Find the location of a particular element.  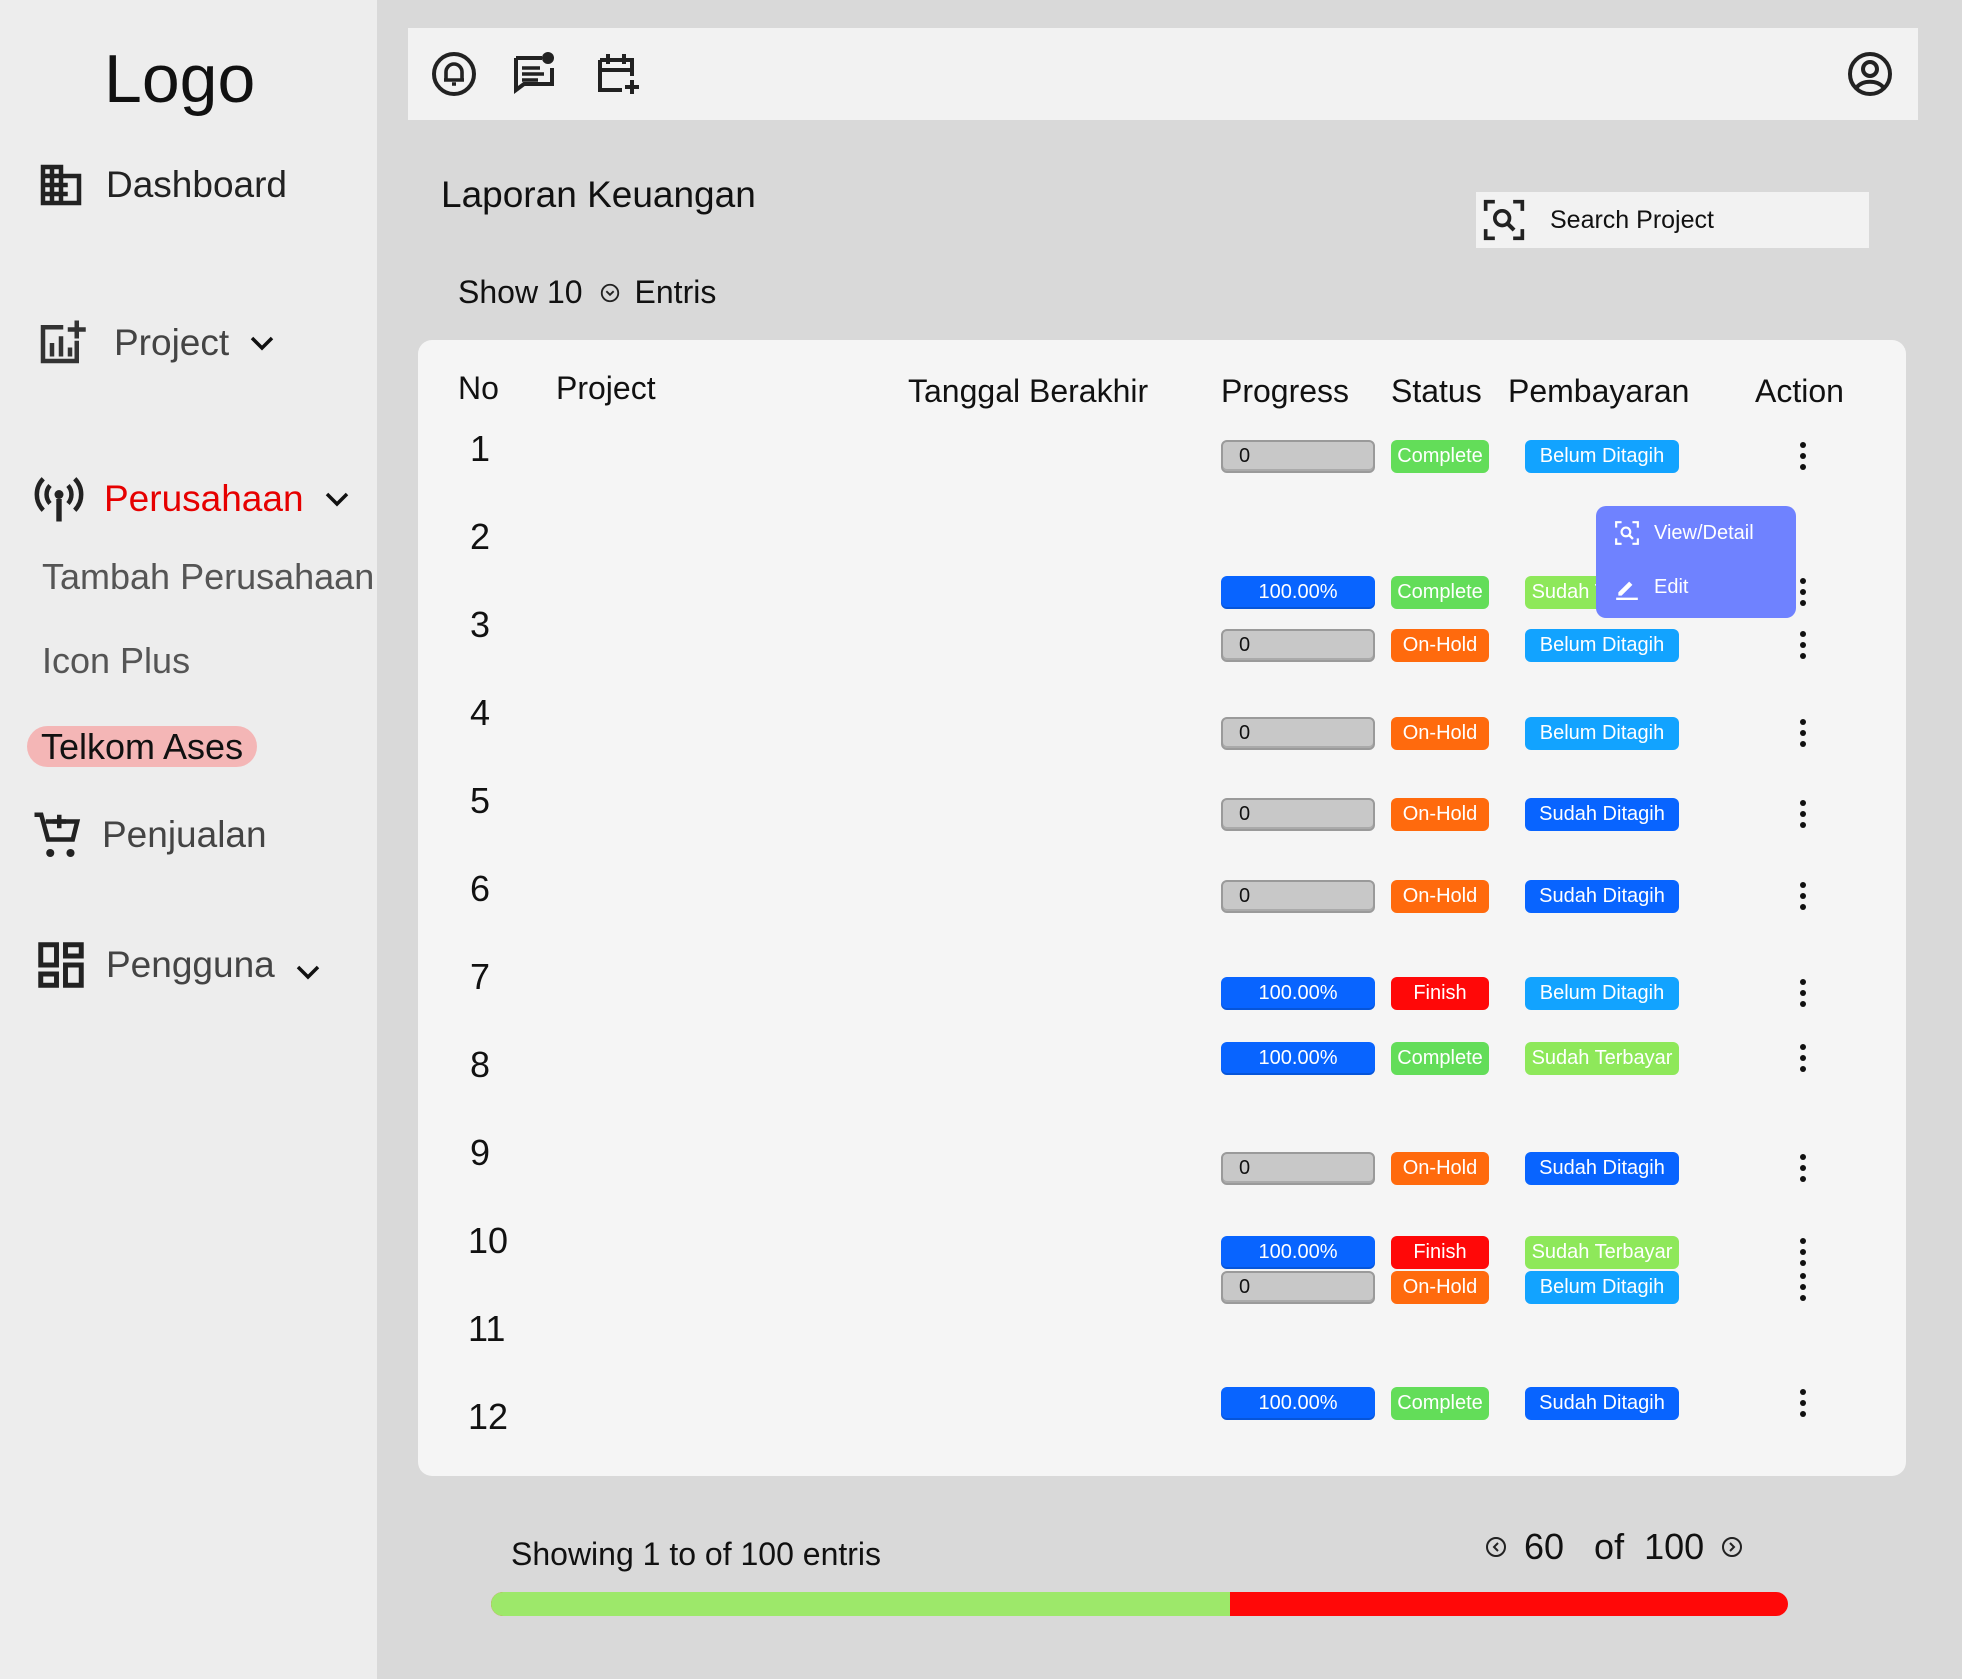

antenna-icon is located at coordinates (59, 499).